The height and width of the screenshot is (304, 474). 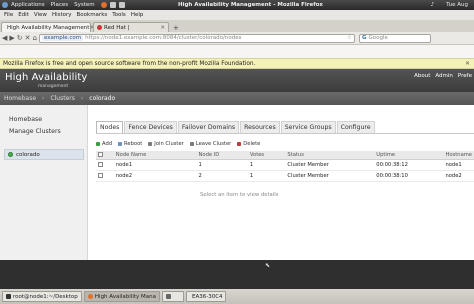 I want to click on menu-edit: Edit, so click(x=23, y=15).